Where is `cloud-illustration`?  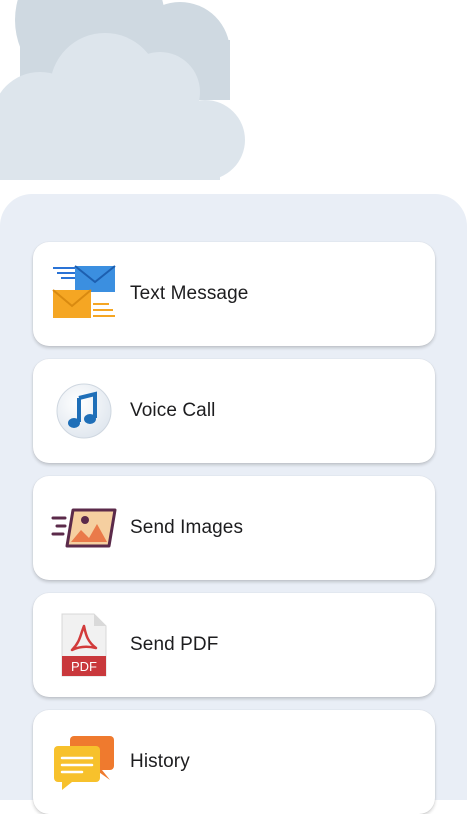
cloud-illustration is located at coordinates (122, 90).